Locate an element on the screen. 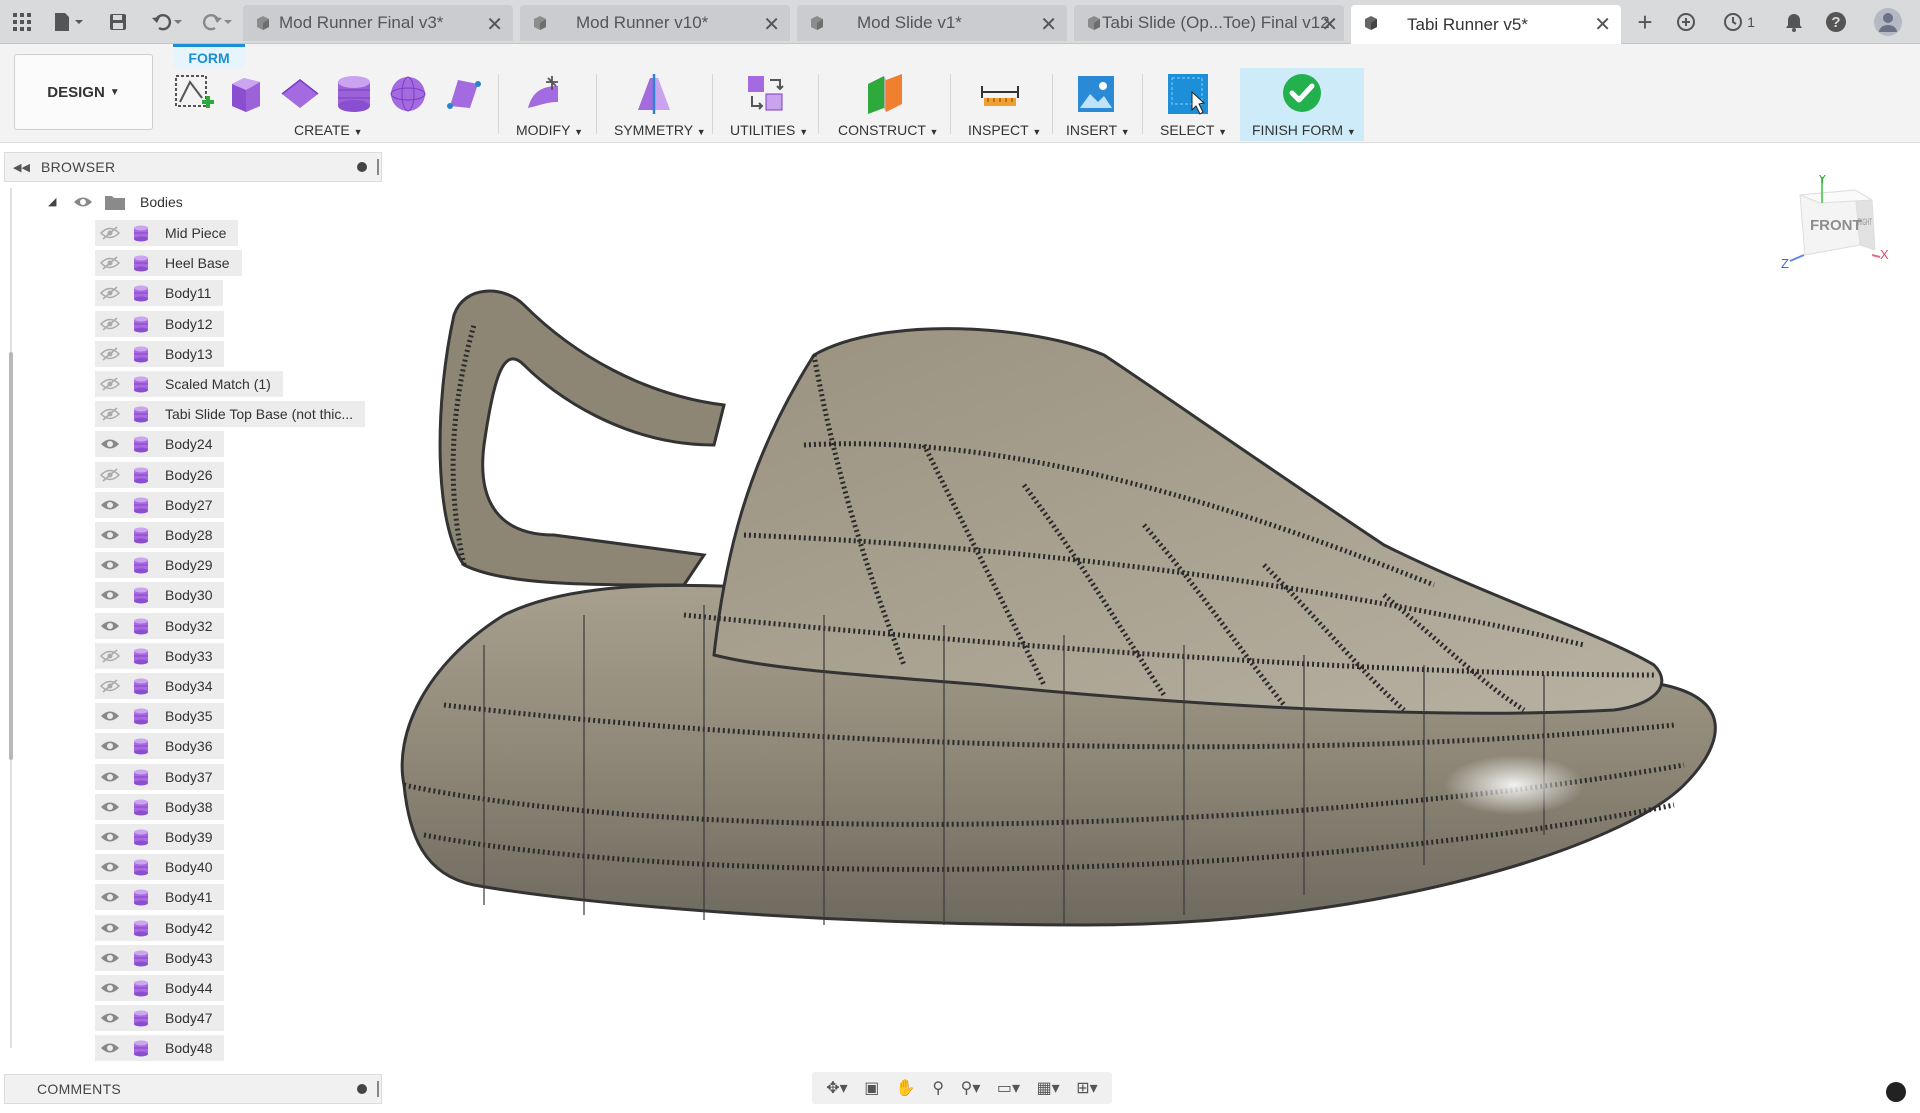  browser-body-item: Body24 is located at coordinates (160, 444).